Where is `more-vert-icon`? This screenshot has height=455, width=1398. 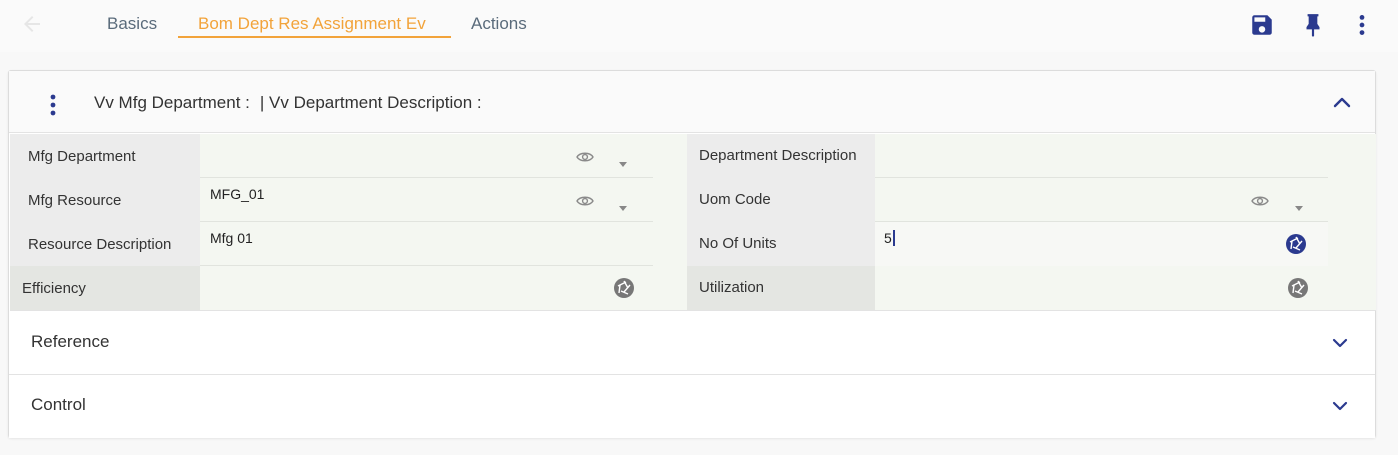 more-vert-icon is located at coordinates (1362, 25).